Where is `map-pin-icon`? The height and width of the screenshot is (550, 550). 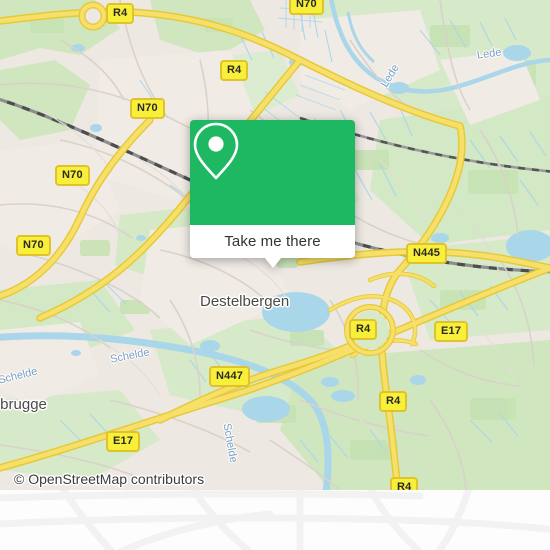
map-pin-icon is located at coordinates (216, 151).